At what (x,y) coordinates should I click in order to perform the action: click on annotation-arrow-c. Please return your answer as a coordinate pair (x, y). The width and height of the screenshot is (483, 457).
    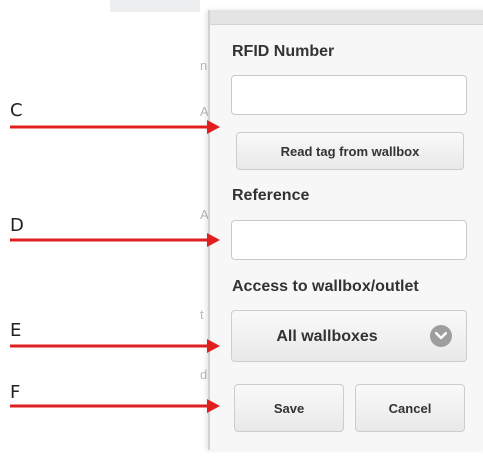
    Looking at the image, I should click on (115, 127).